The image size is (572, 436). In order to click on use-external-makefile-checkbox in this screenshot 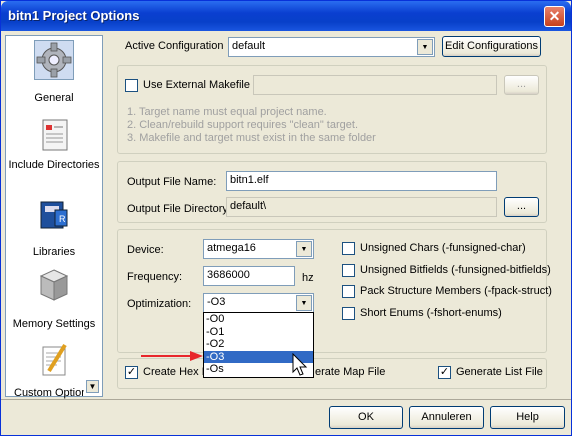, I will do `click(131, 85)`.